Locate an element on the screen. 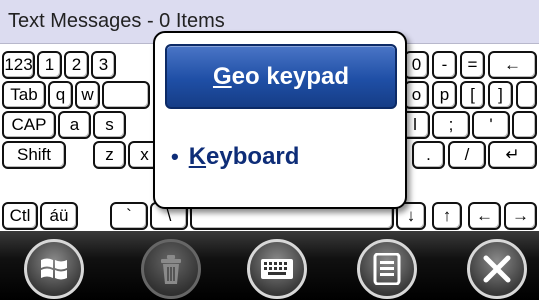  key-intl: áü is located at coordinates (59, 216).